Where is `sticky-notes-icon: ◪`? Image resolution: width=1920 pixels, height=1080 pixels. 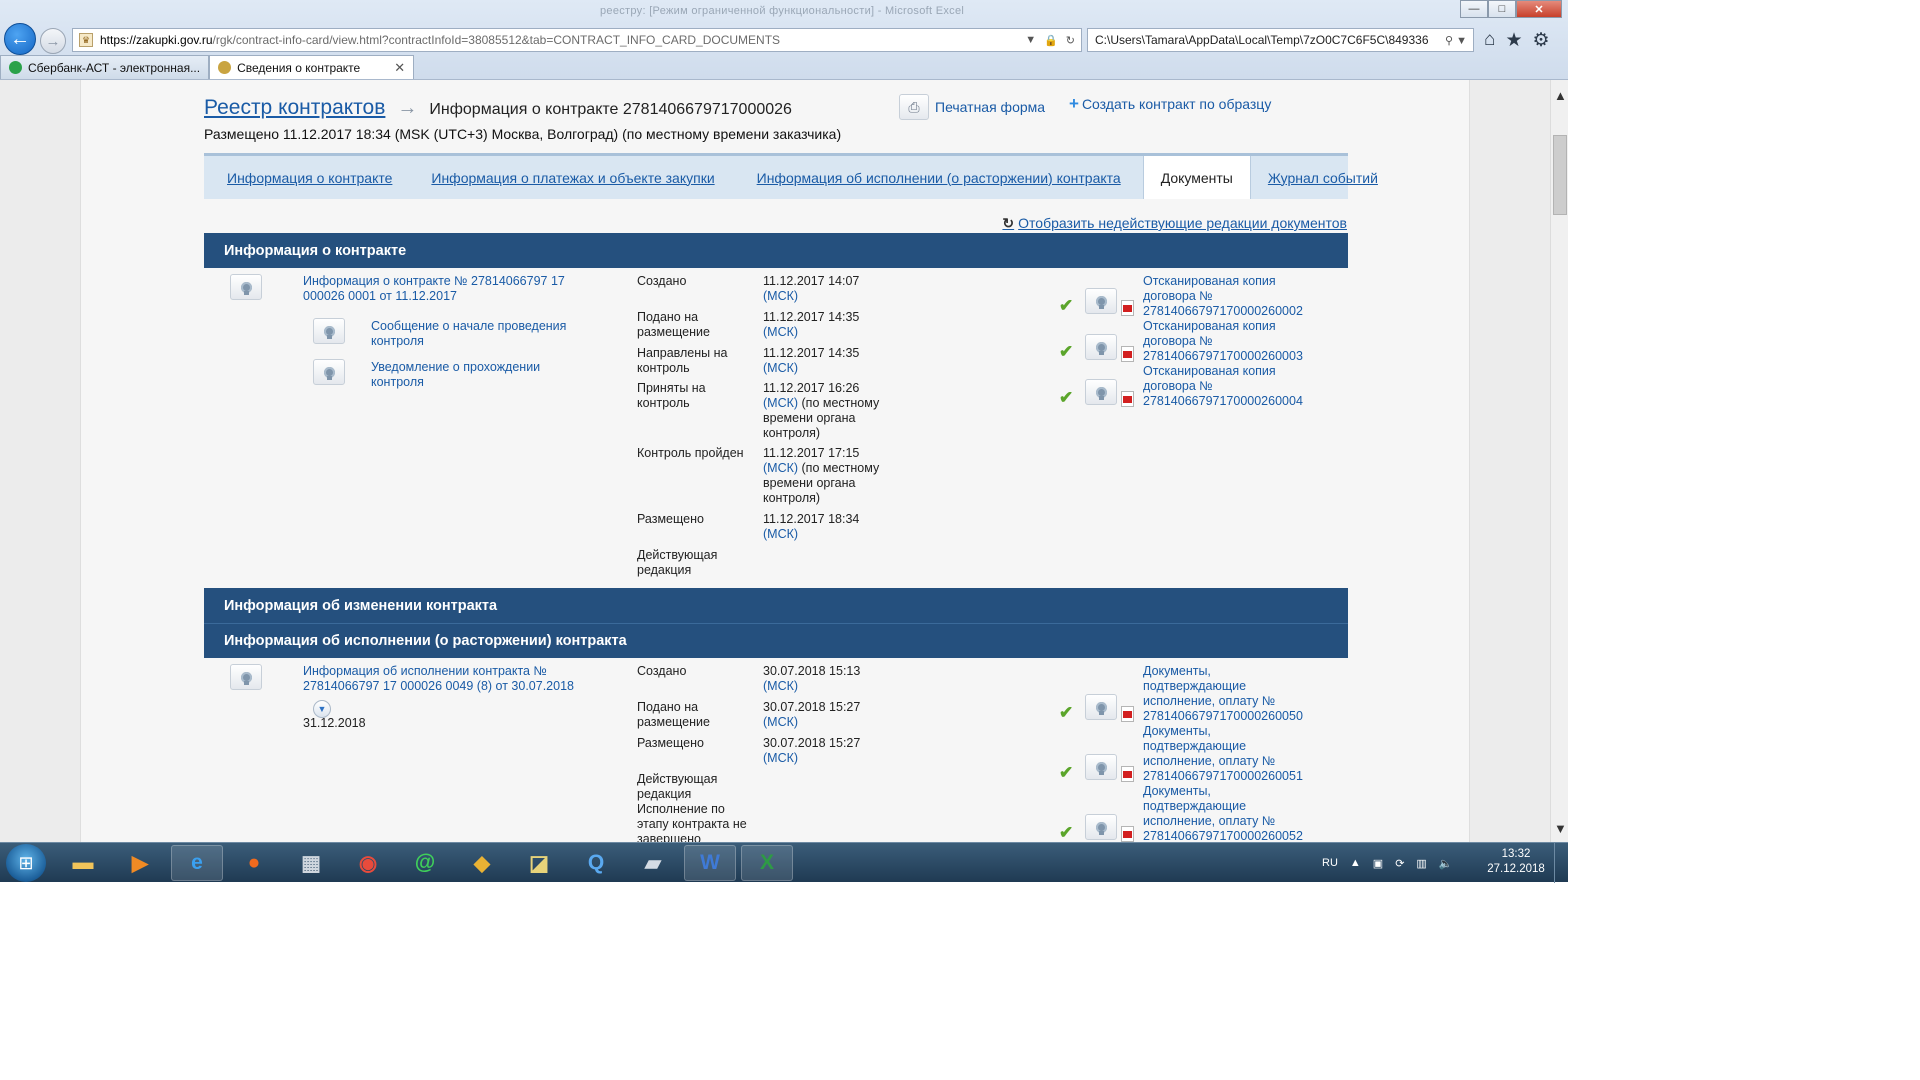 sticky-notes-icon: ◪ is located at coordinates (539, 863).